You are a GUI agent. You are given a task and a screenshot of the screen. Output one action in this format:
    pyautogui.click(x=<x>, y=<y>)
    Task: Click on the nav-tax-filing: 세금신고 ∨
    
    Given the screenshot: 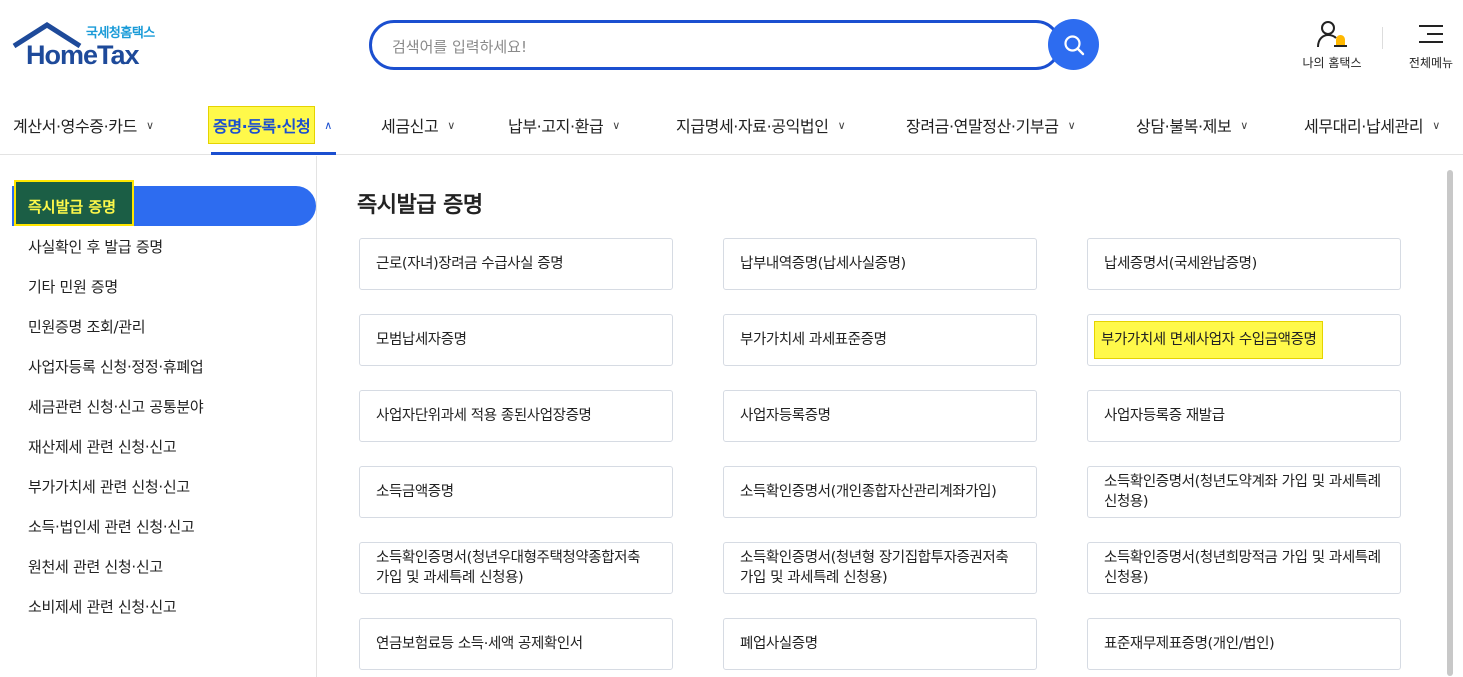 What is the action you would take?
    pyautogui.click(x=418, y=125)
    